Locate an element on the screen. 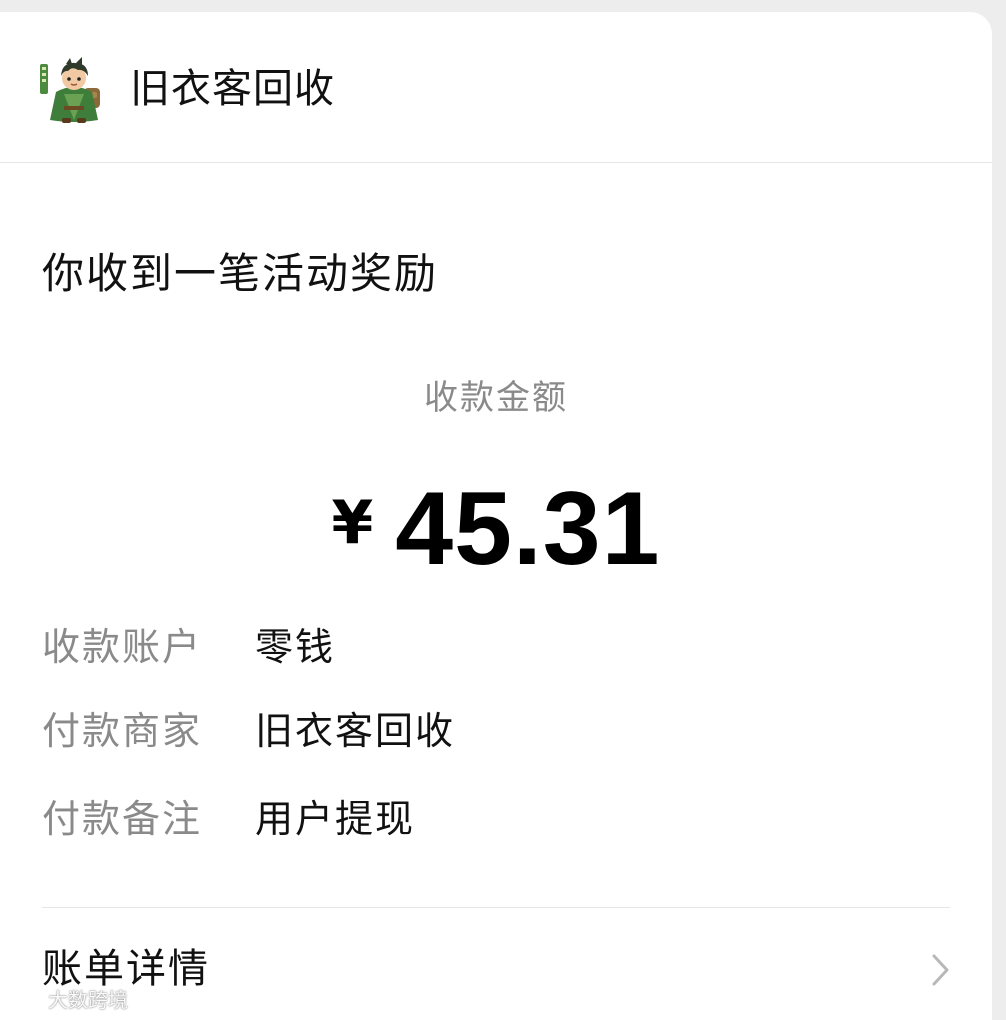 Image resolution: width=1006 pixels, height=1020 pixels. chevron-right-icon is located at coordinates (940, 970).